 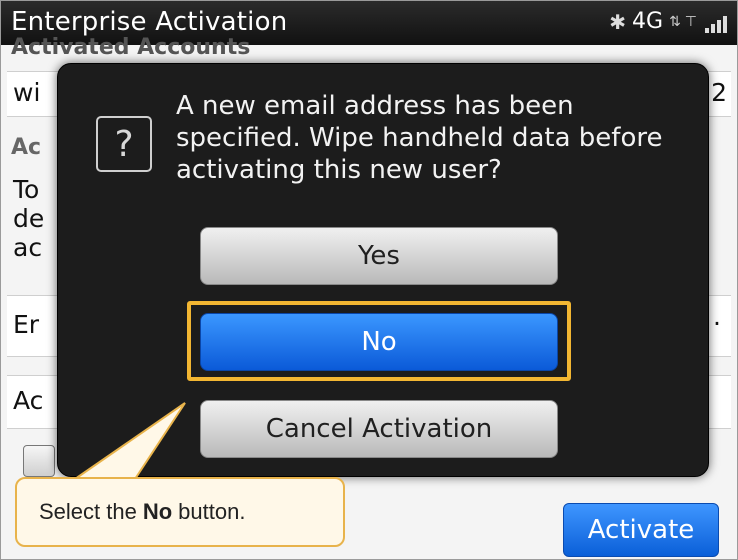 What do you see at coordinates (690, 21) in the screenshot?
I see `antenna-icon: ⊤` at bounding box center [690, 21].